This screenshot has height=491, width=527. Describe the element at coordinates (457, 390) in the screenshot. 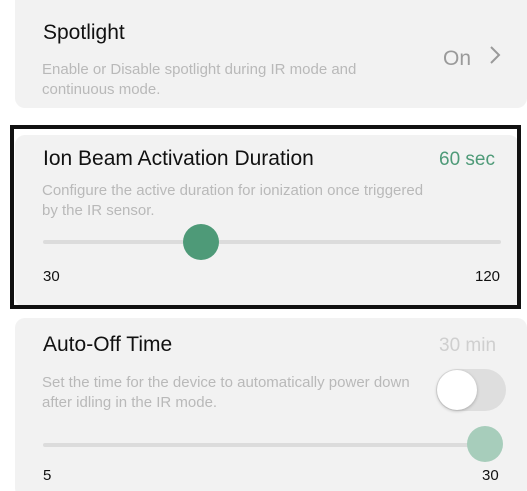

I see `toggle-knob` at that location.